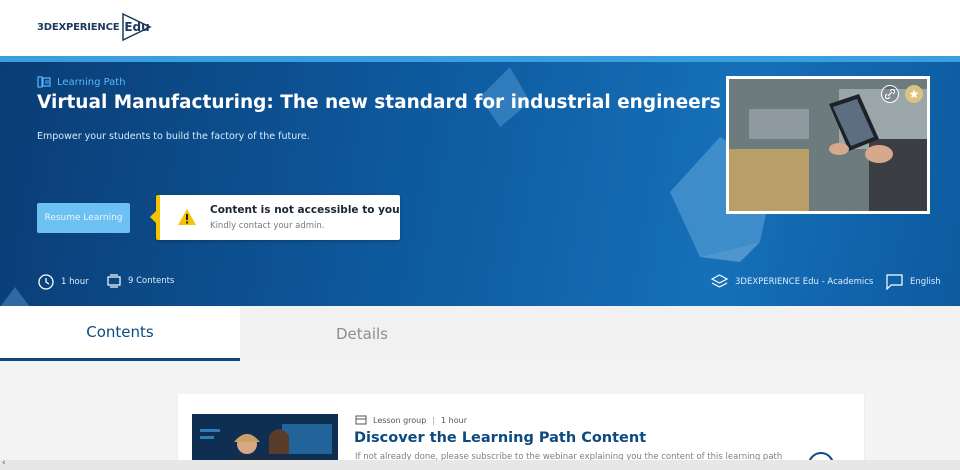 This screenshot has height=470, width=960. I want to click on top-bar: 3DEXPERIENCE Edu, so click(480, 28).